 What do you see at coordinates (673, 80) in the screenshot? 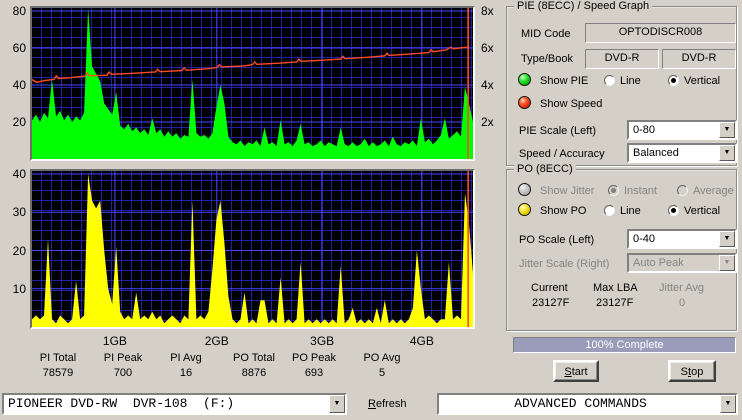
I see `pie-vertical-radio` at bounding box center [673, 80].